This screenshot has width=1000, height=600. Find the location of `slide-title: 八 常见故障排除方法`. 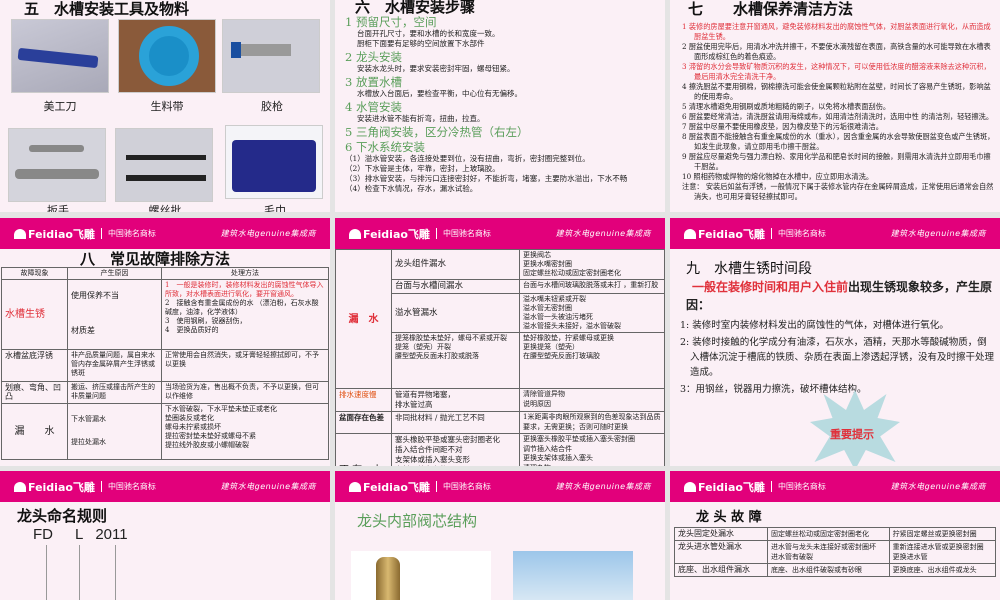

slide-title: 八 常见故障排除方法 is located at coordinates (155, 259).